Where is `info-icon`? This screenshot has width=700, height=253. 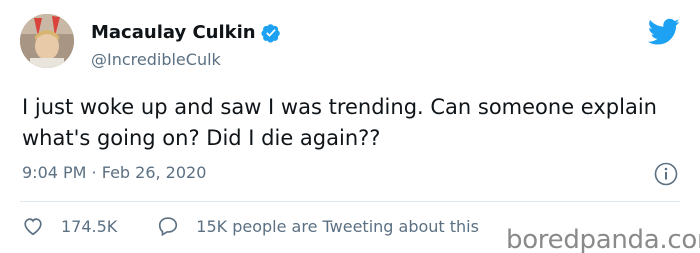
info-icon is located at coordinates (666, 174).